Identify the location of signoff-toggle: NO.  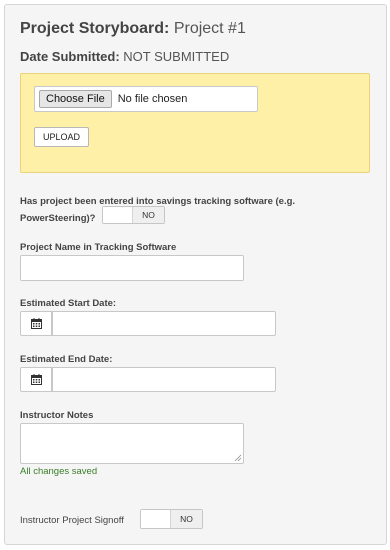
(171, 519).